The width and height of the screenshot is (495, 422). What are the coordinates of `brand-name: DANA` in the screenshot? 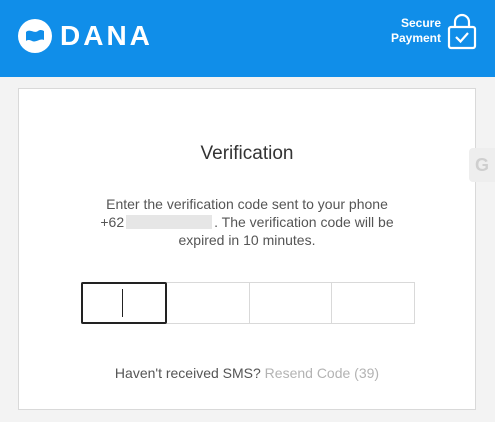 It's located at (106, 35).